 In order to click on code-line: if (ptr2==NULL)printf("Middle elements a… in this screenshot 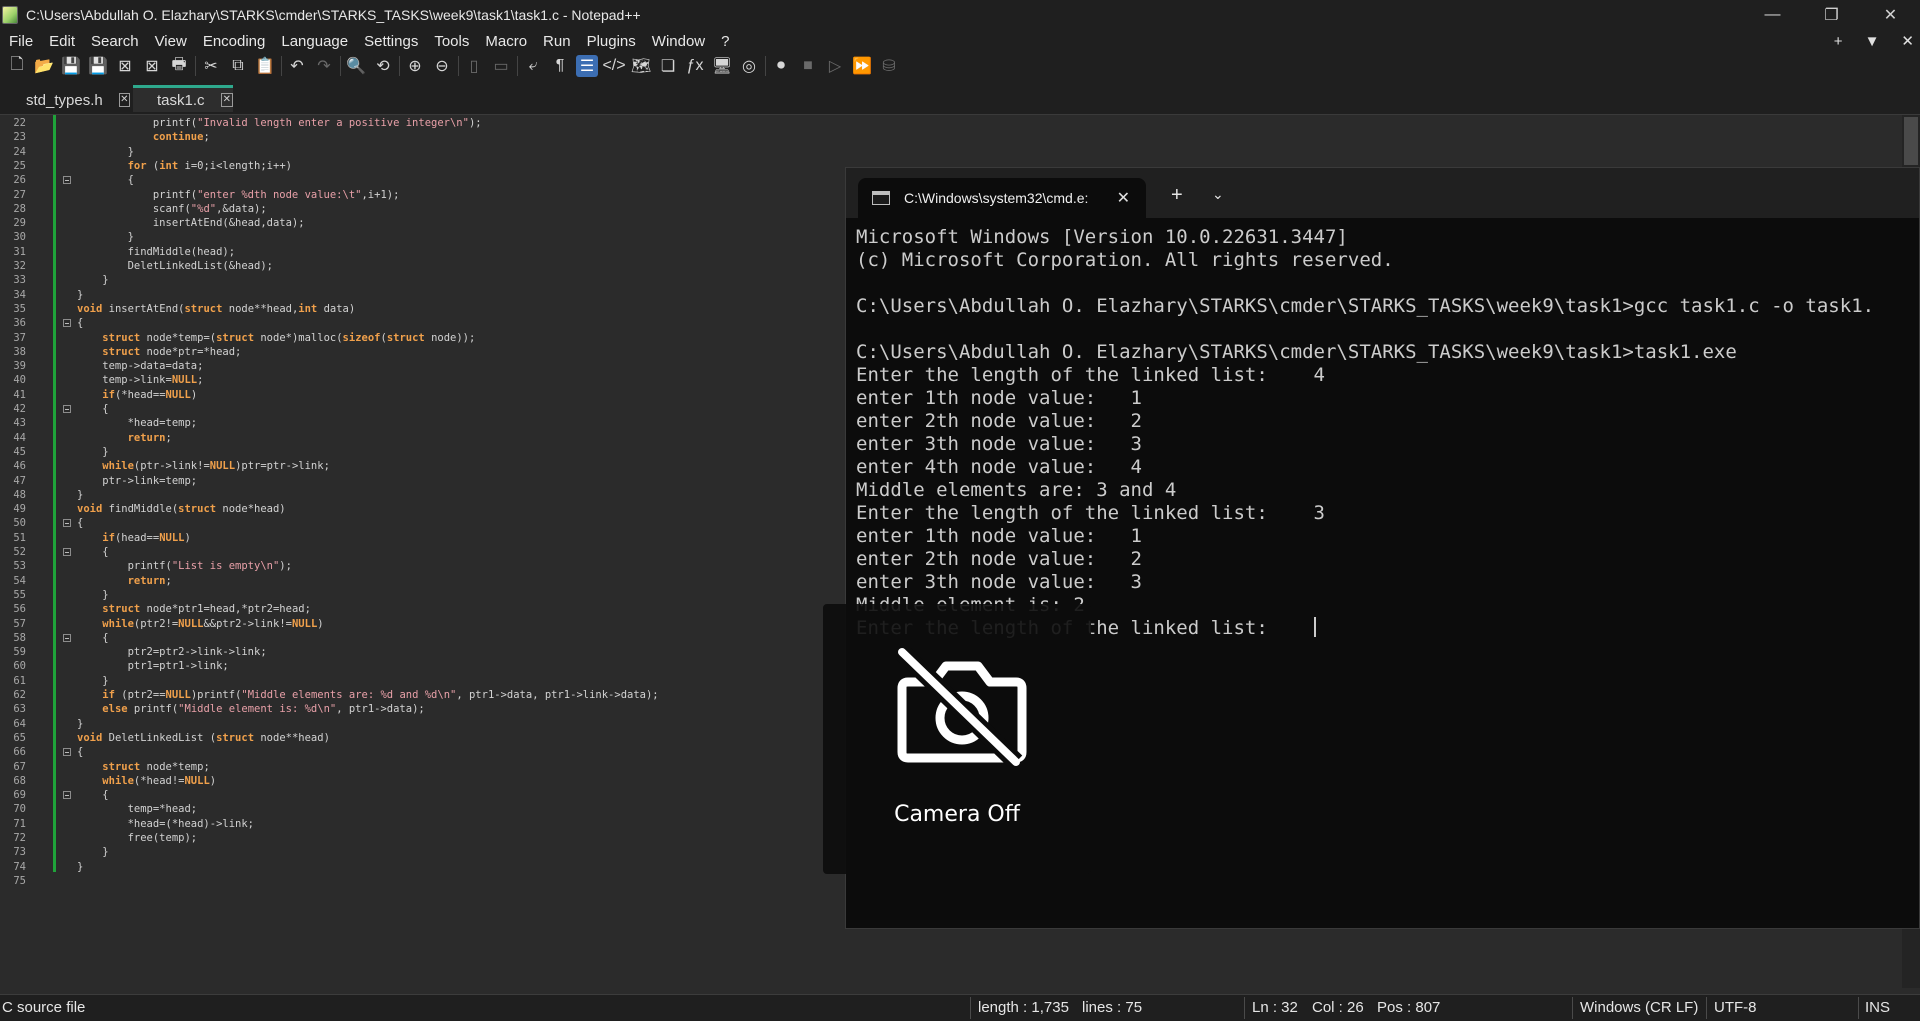, I will do `click(367, 695)`.